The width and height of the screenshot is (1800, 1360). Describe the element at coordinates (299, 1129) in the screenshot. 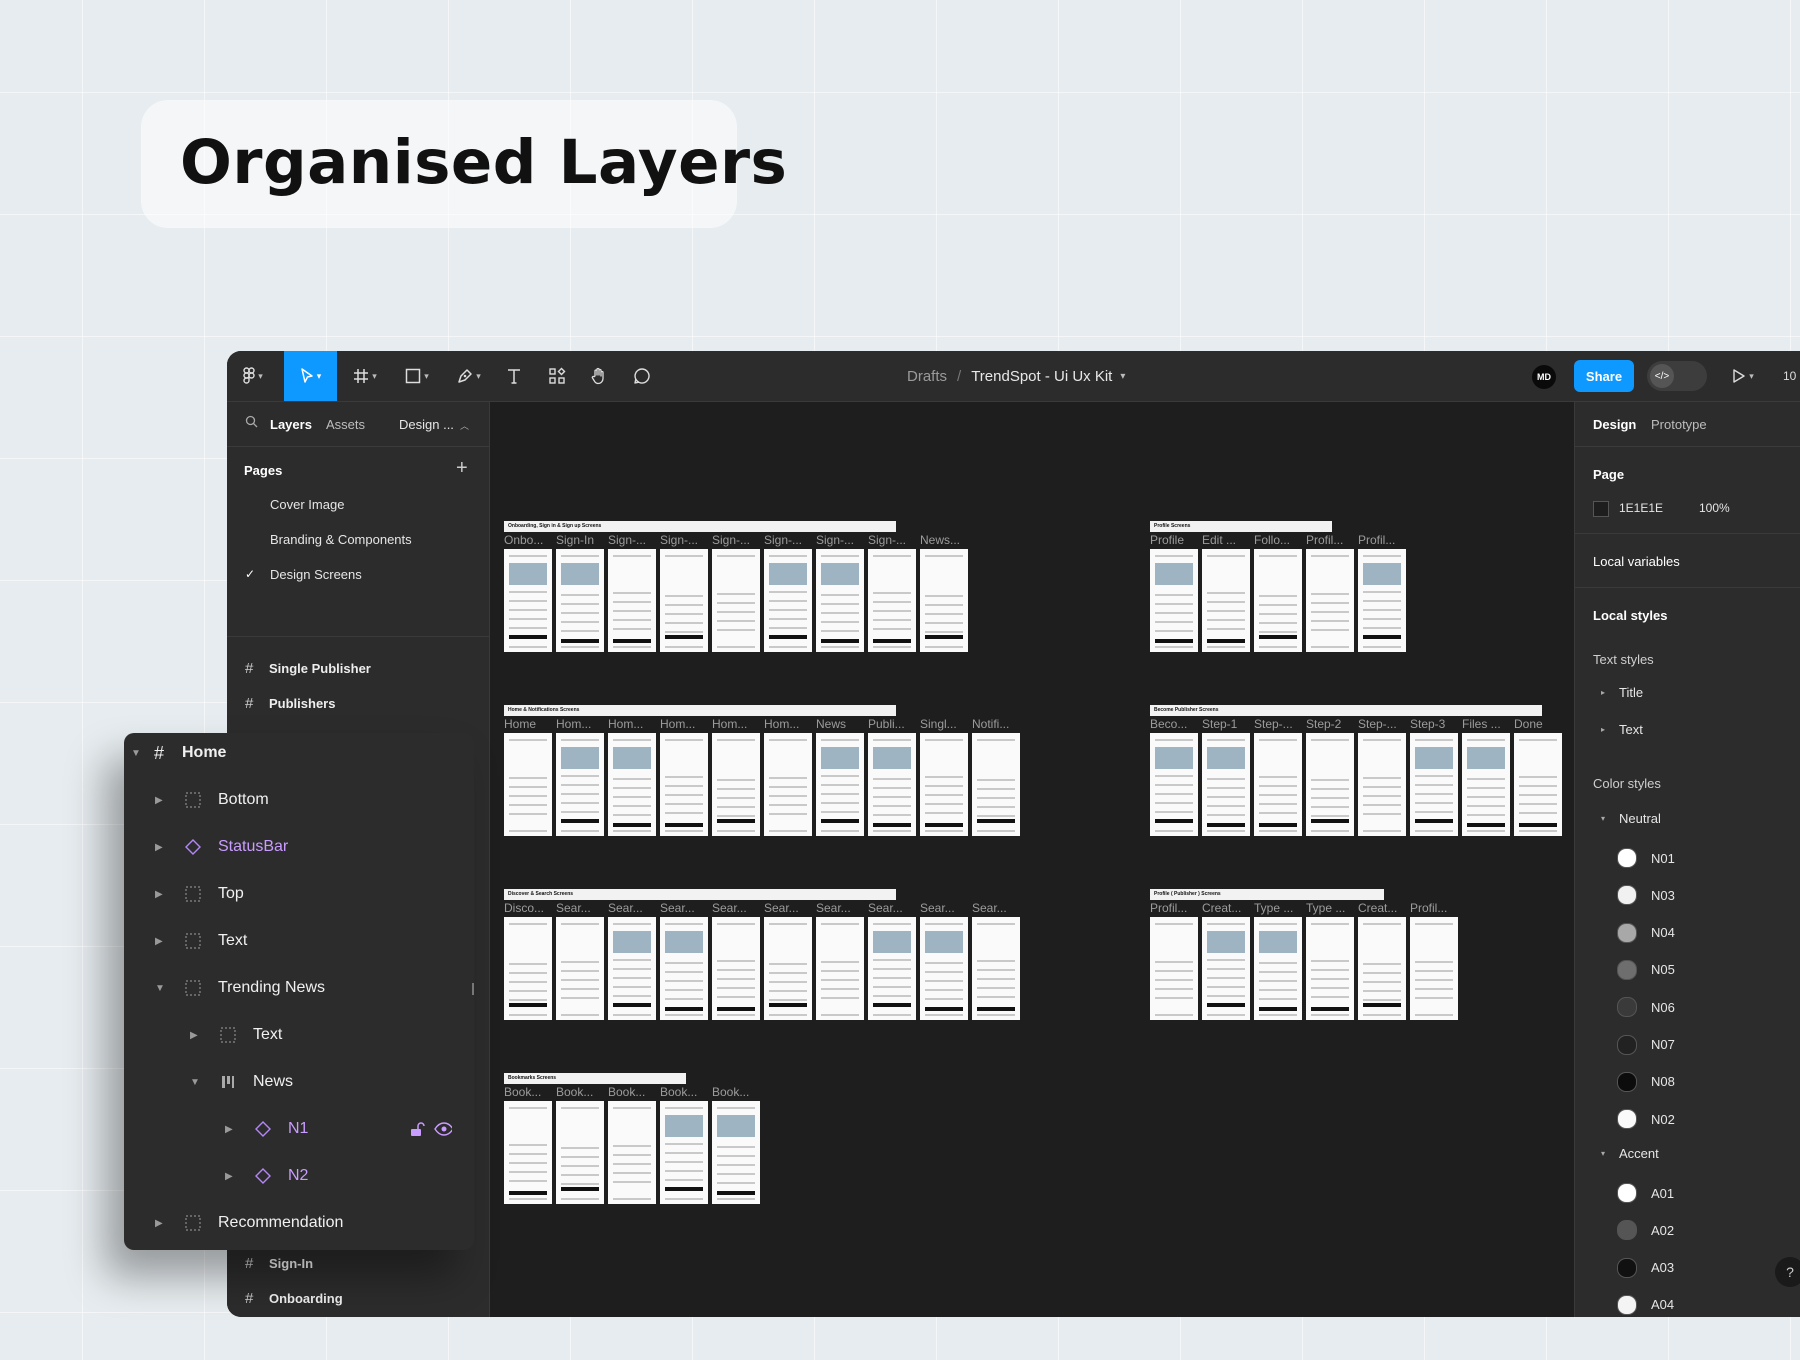

I see `layer-n1: ▶ N1` at that location.